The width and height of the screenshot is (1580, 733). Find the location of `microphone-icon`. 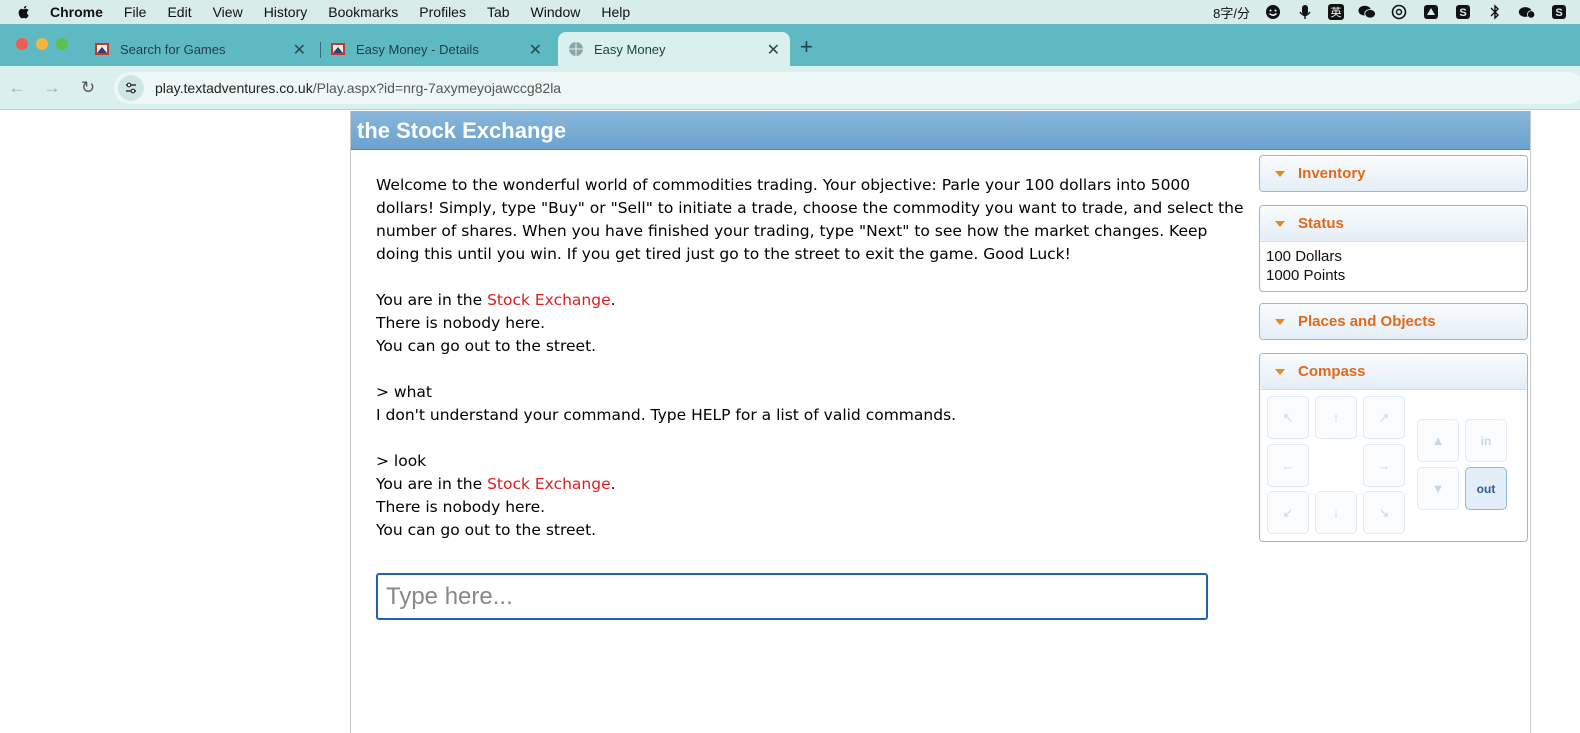

microphone-icon is located at coordinates (1305, 12).